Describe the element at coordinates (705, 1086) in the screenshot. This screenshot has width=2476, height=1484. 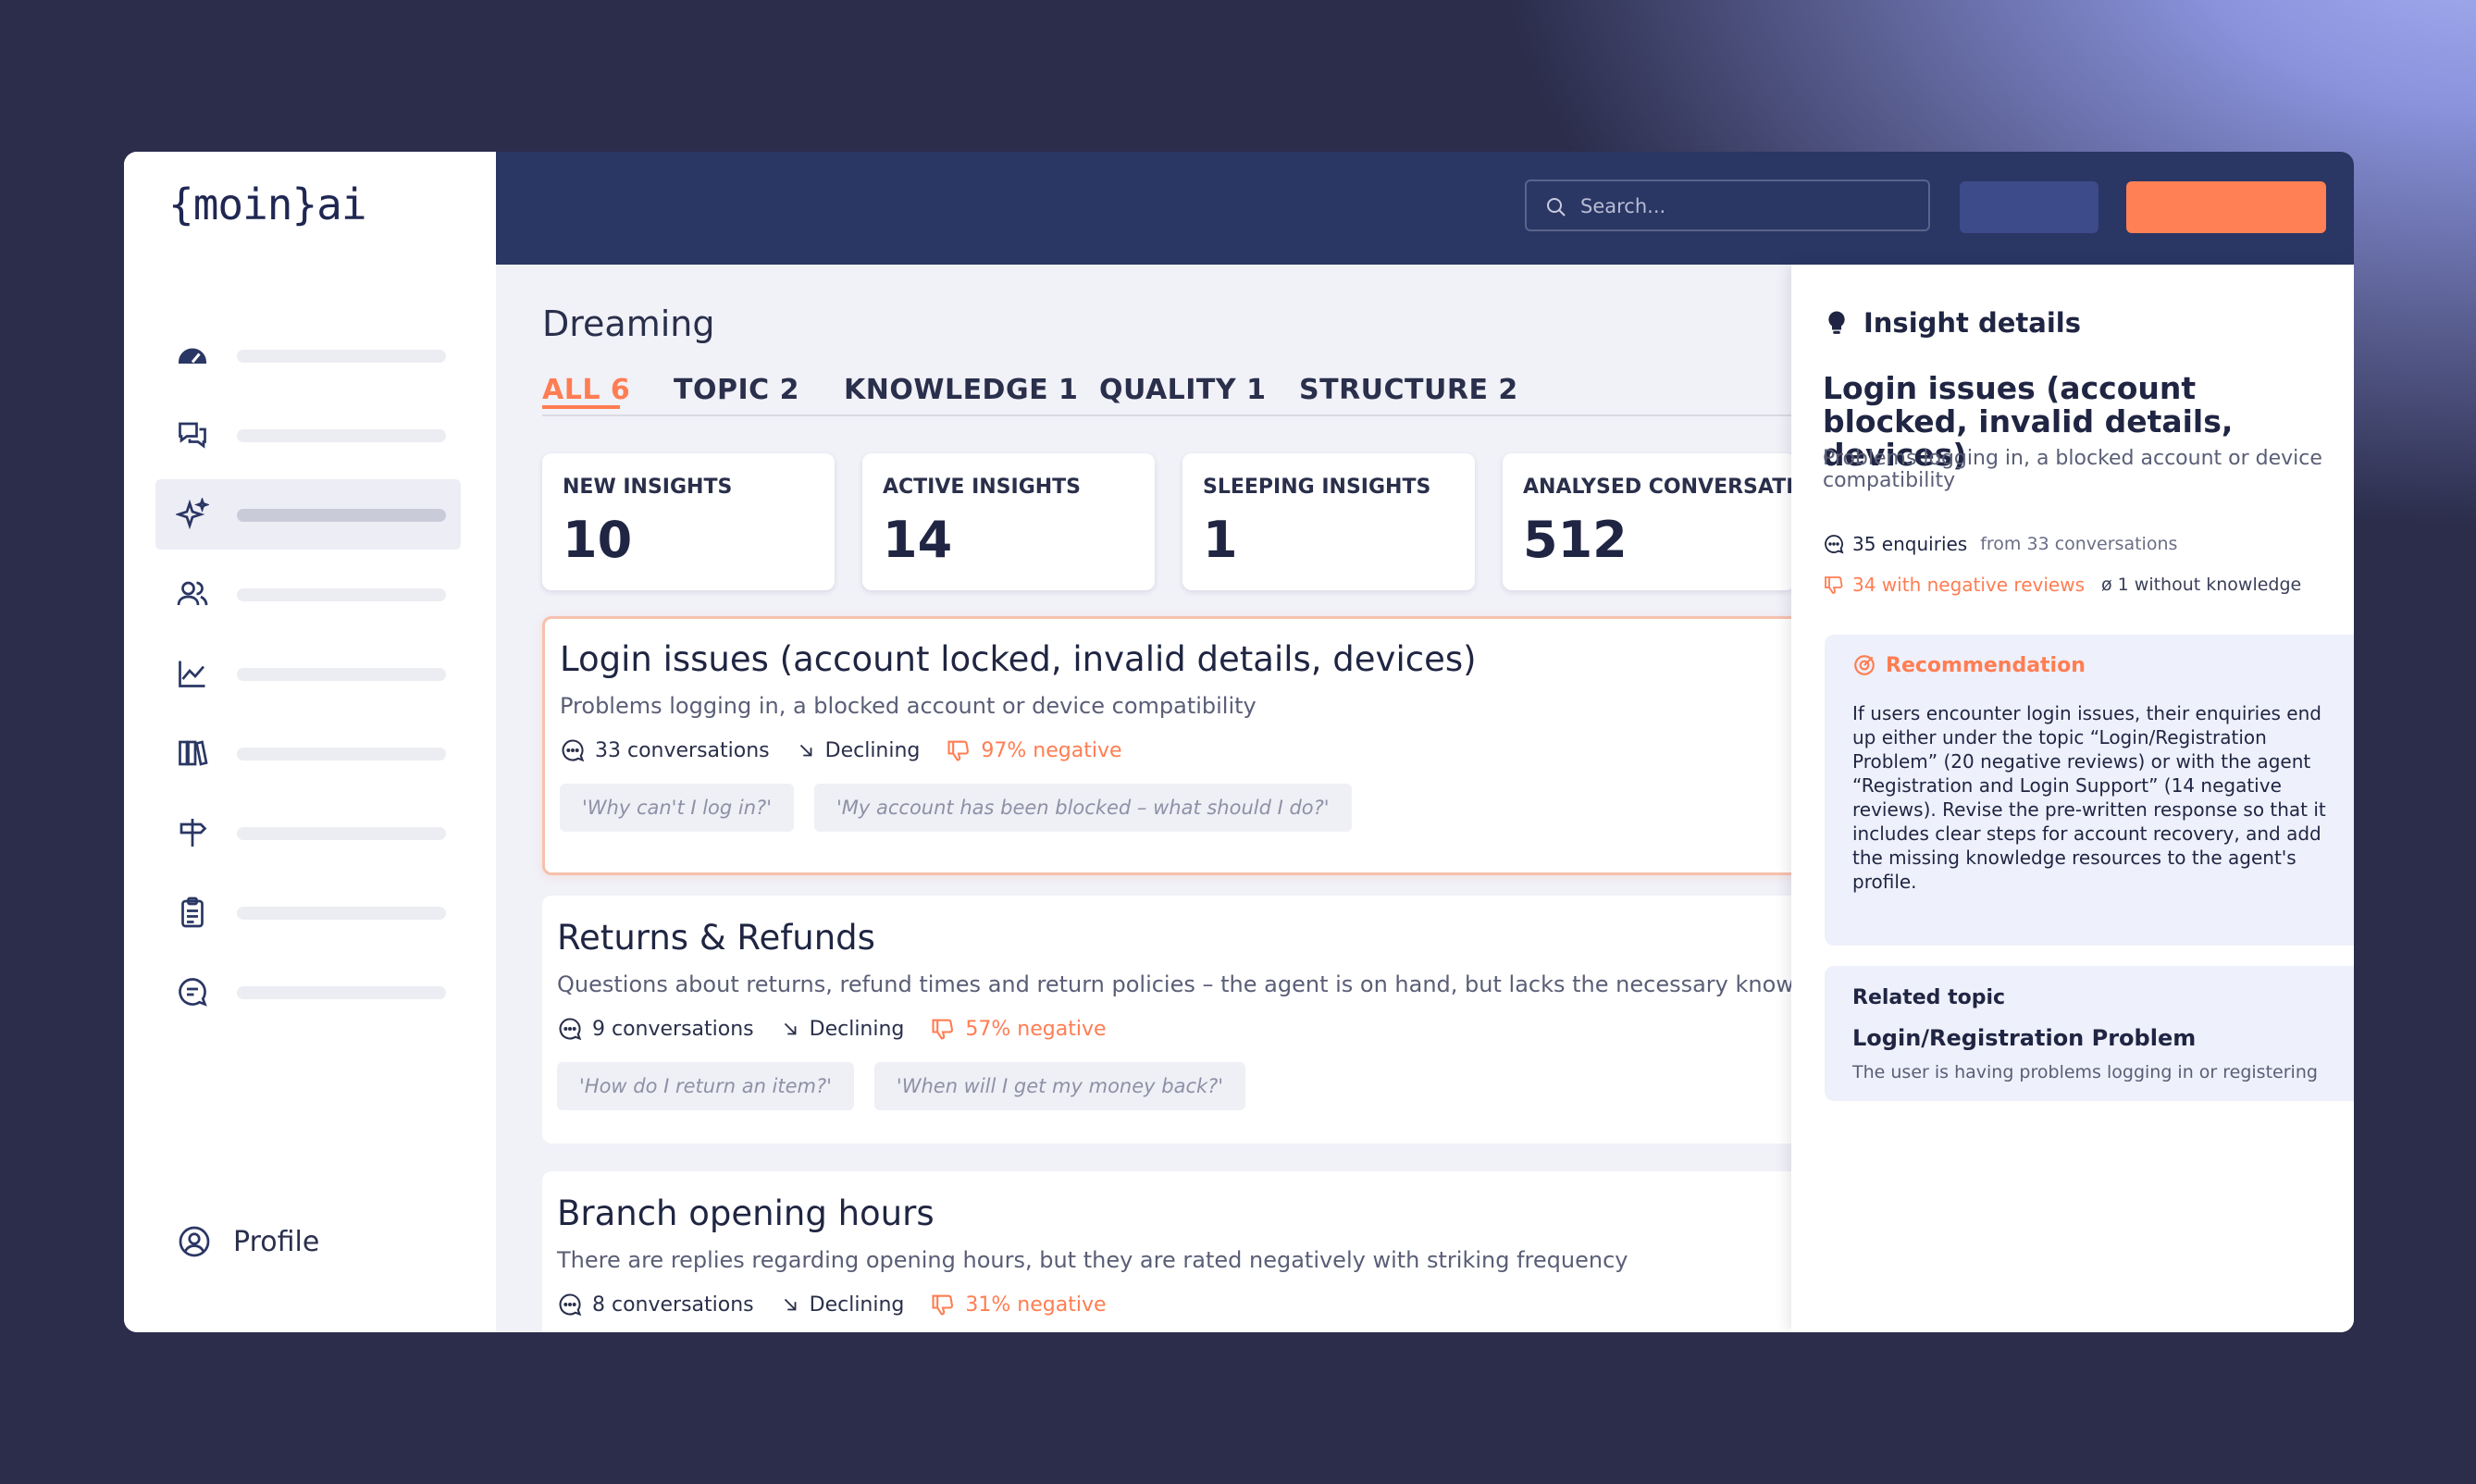
I see `example-chip: 'How do I return an item?'` at that location.